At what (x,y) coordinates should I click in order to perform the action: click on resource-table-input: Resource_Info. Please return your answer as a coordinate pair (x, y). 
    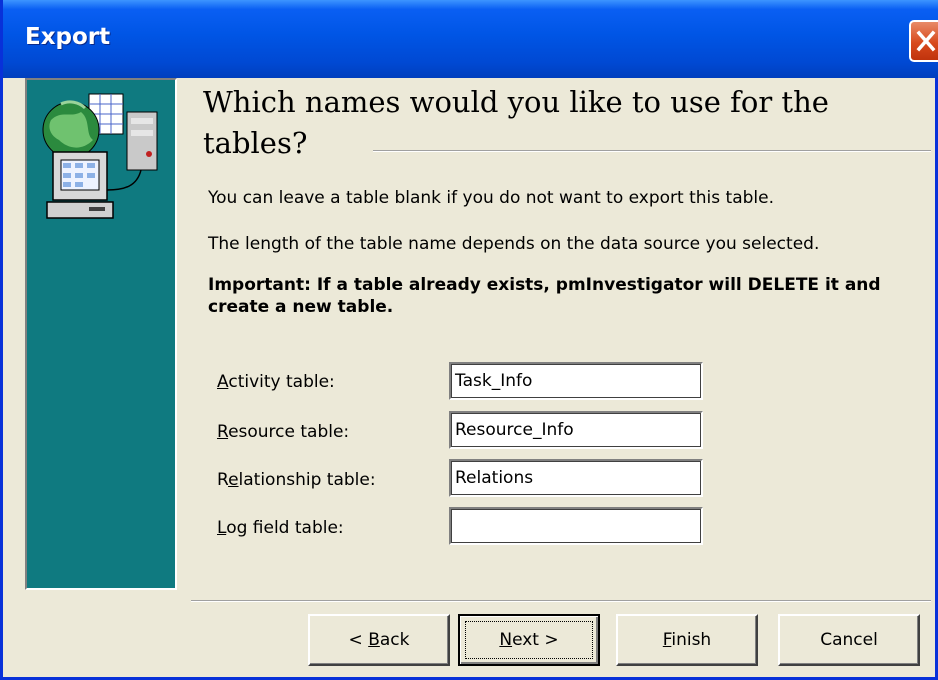
    Looking at the image, I should click on (576, 430).